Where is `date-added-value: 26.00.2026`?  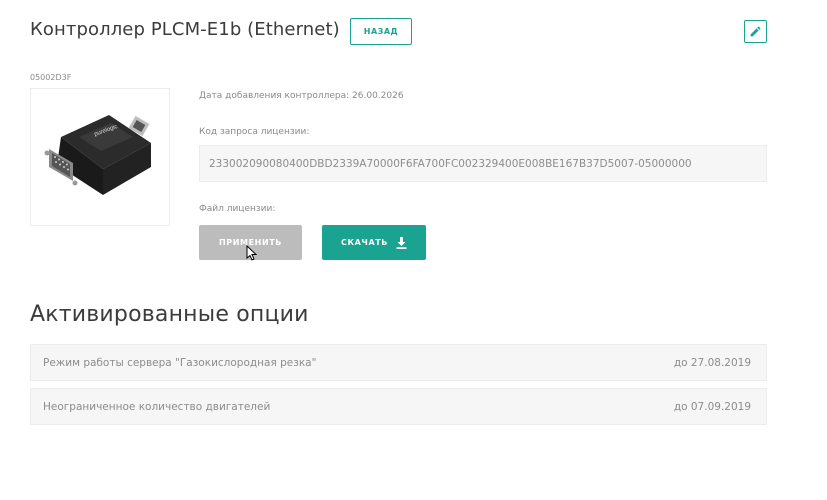 date-added-value: 26.00.2026 is located at coordinates (378, 96).